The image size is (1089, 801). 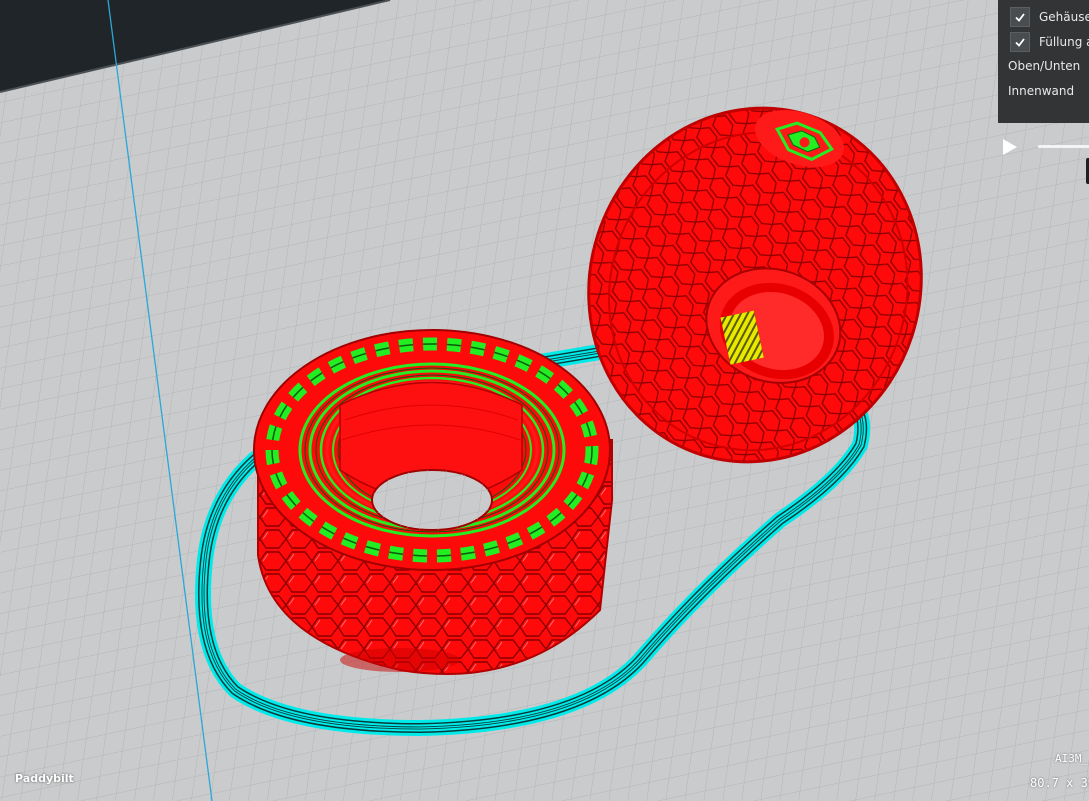 I want to click on layer-slider-track, so click(x=1063, y=146).